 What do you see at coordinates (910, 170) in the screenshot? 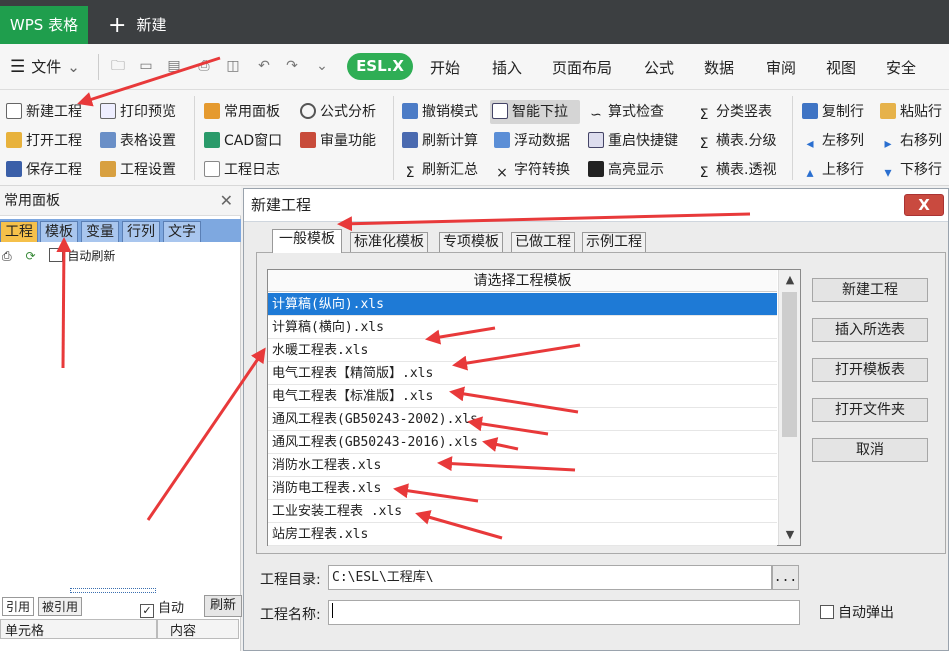
I see `move-row-down-button: ▾ 下移行` at bounding box center [910, 170].